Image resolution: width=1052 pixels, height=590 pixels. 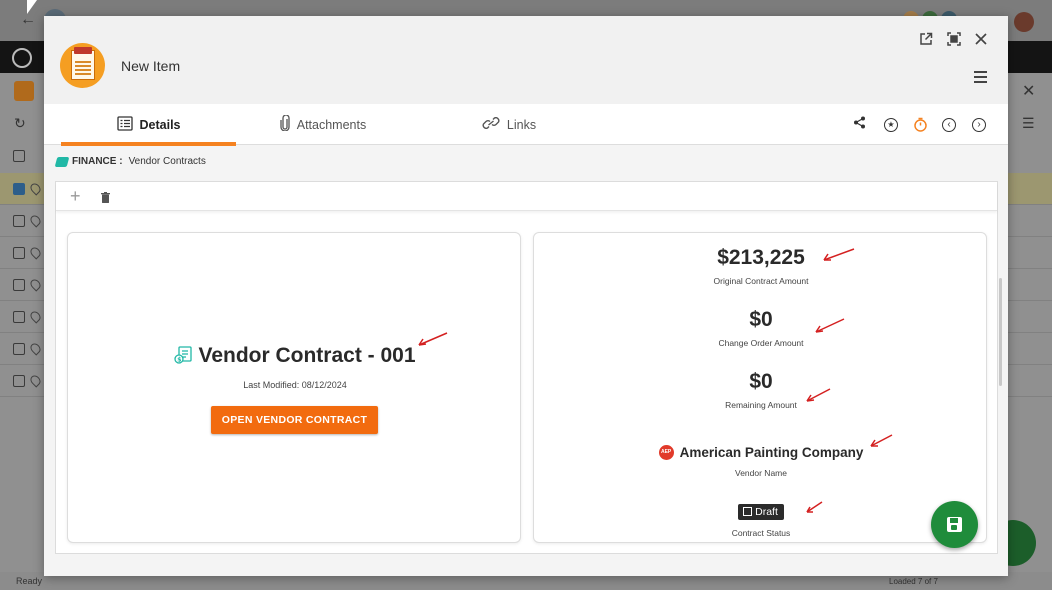 What do you see at coordinates (1029, 91) in the screenshot?
I see `close-icon: ✕` at bounding box center [1029, 91].